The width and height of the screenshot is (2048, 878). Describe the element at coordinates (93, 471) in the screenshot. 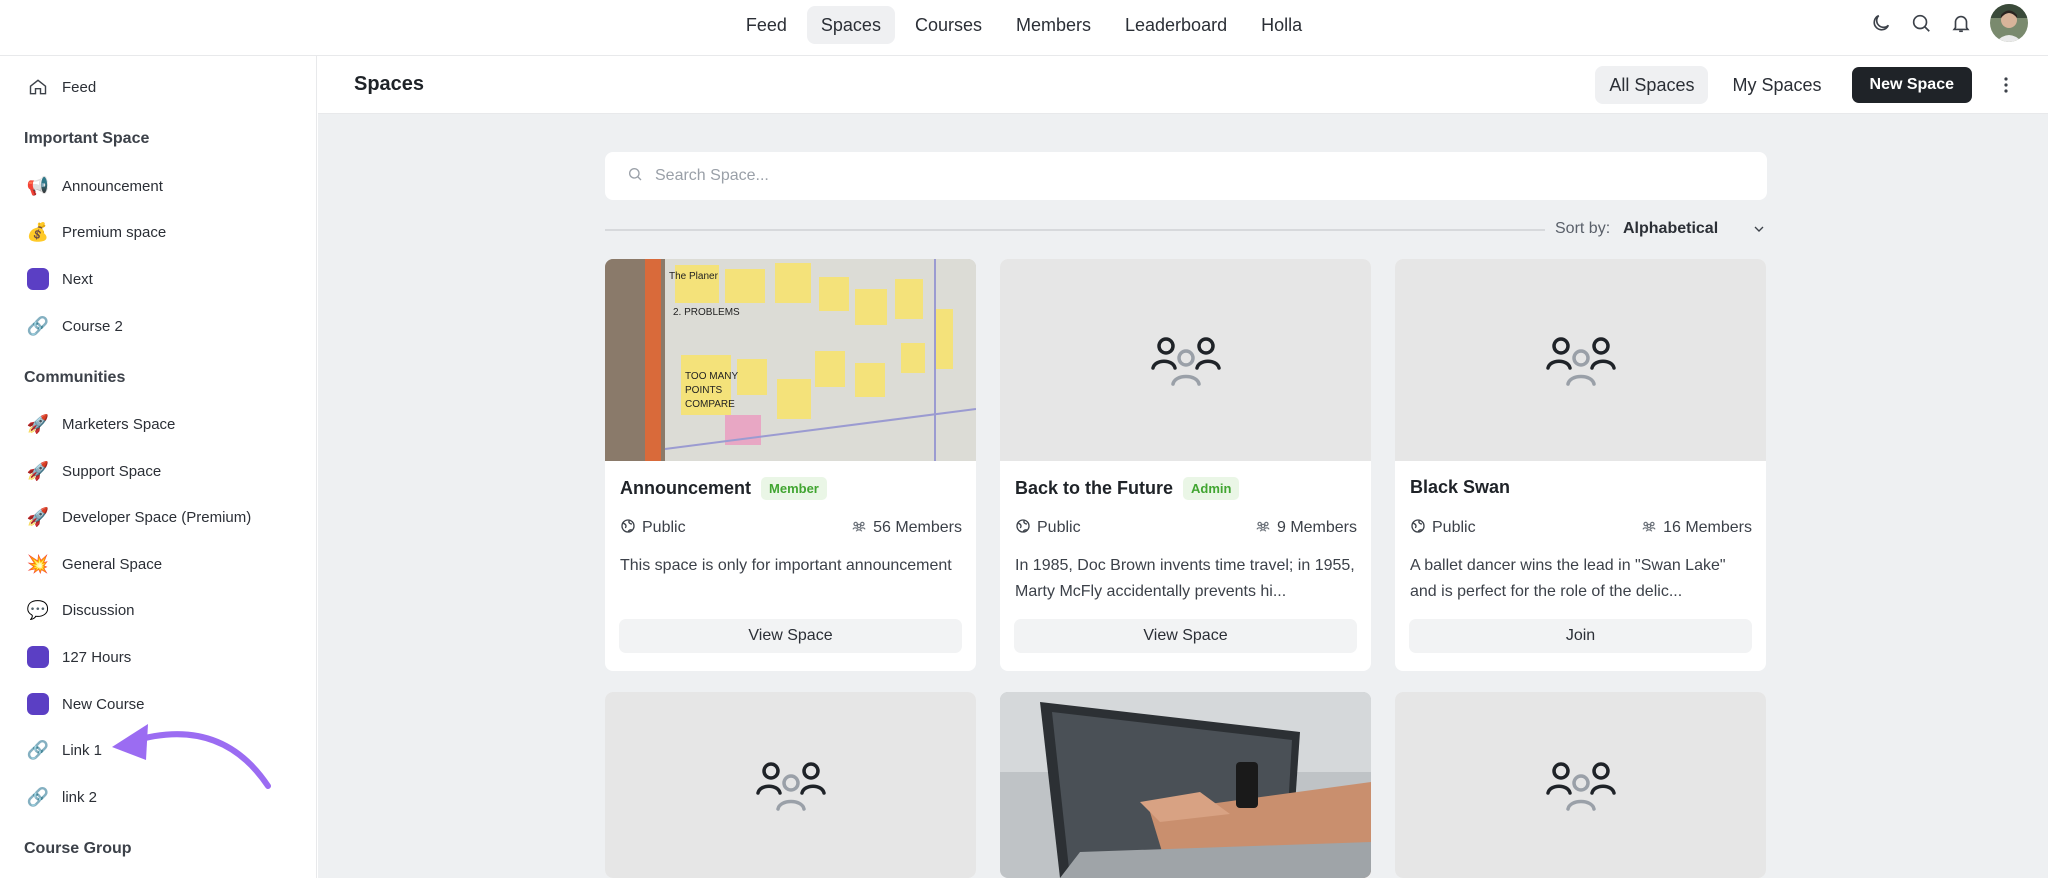

I see `sidebar-item-support-space: 🚀 Support Space` at that location.